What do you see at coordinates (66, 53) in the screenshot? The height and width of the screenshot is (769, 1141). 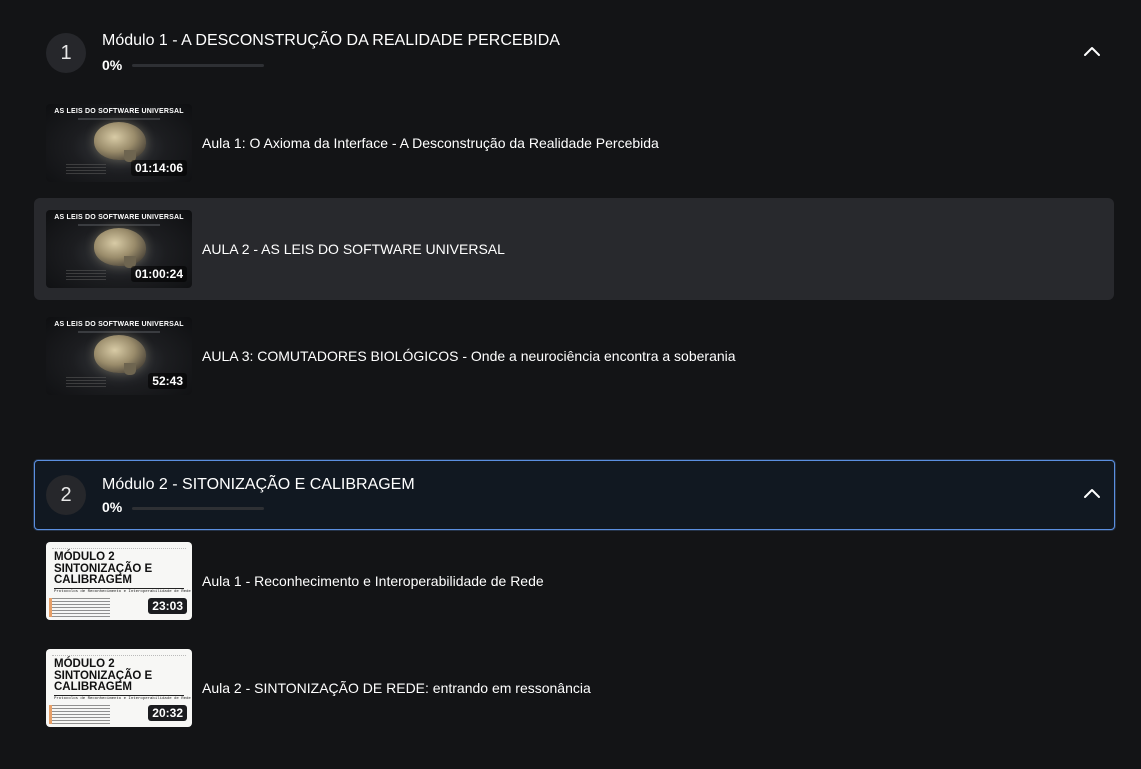 I see `module-number-badge: 1` at bounding box center [66, 53].